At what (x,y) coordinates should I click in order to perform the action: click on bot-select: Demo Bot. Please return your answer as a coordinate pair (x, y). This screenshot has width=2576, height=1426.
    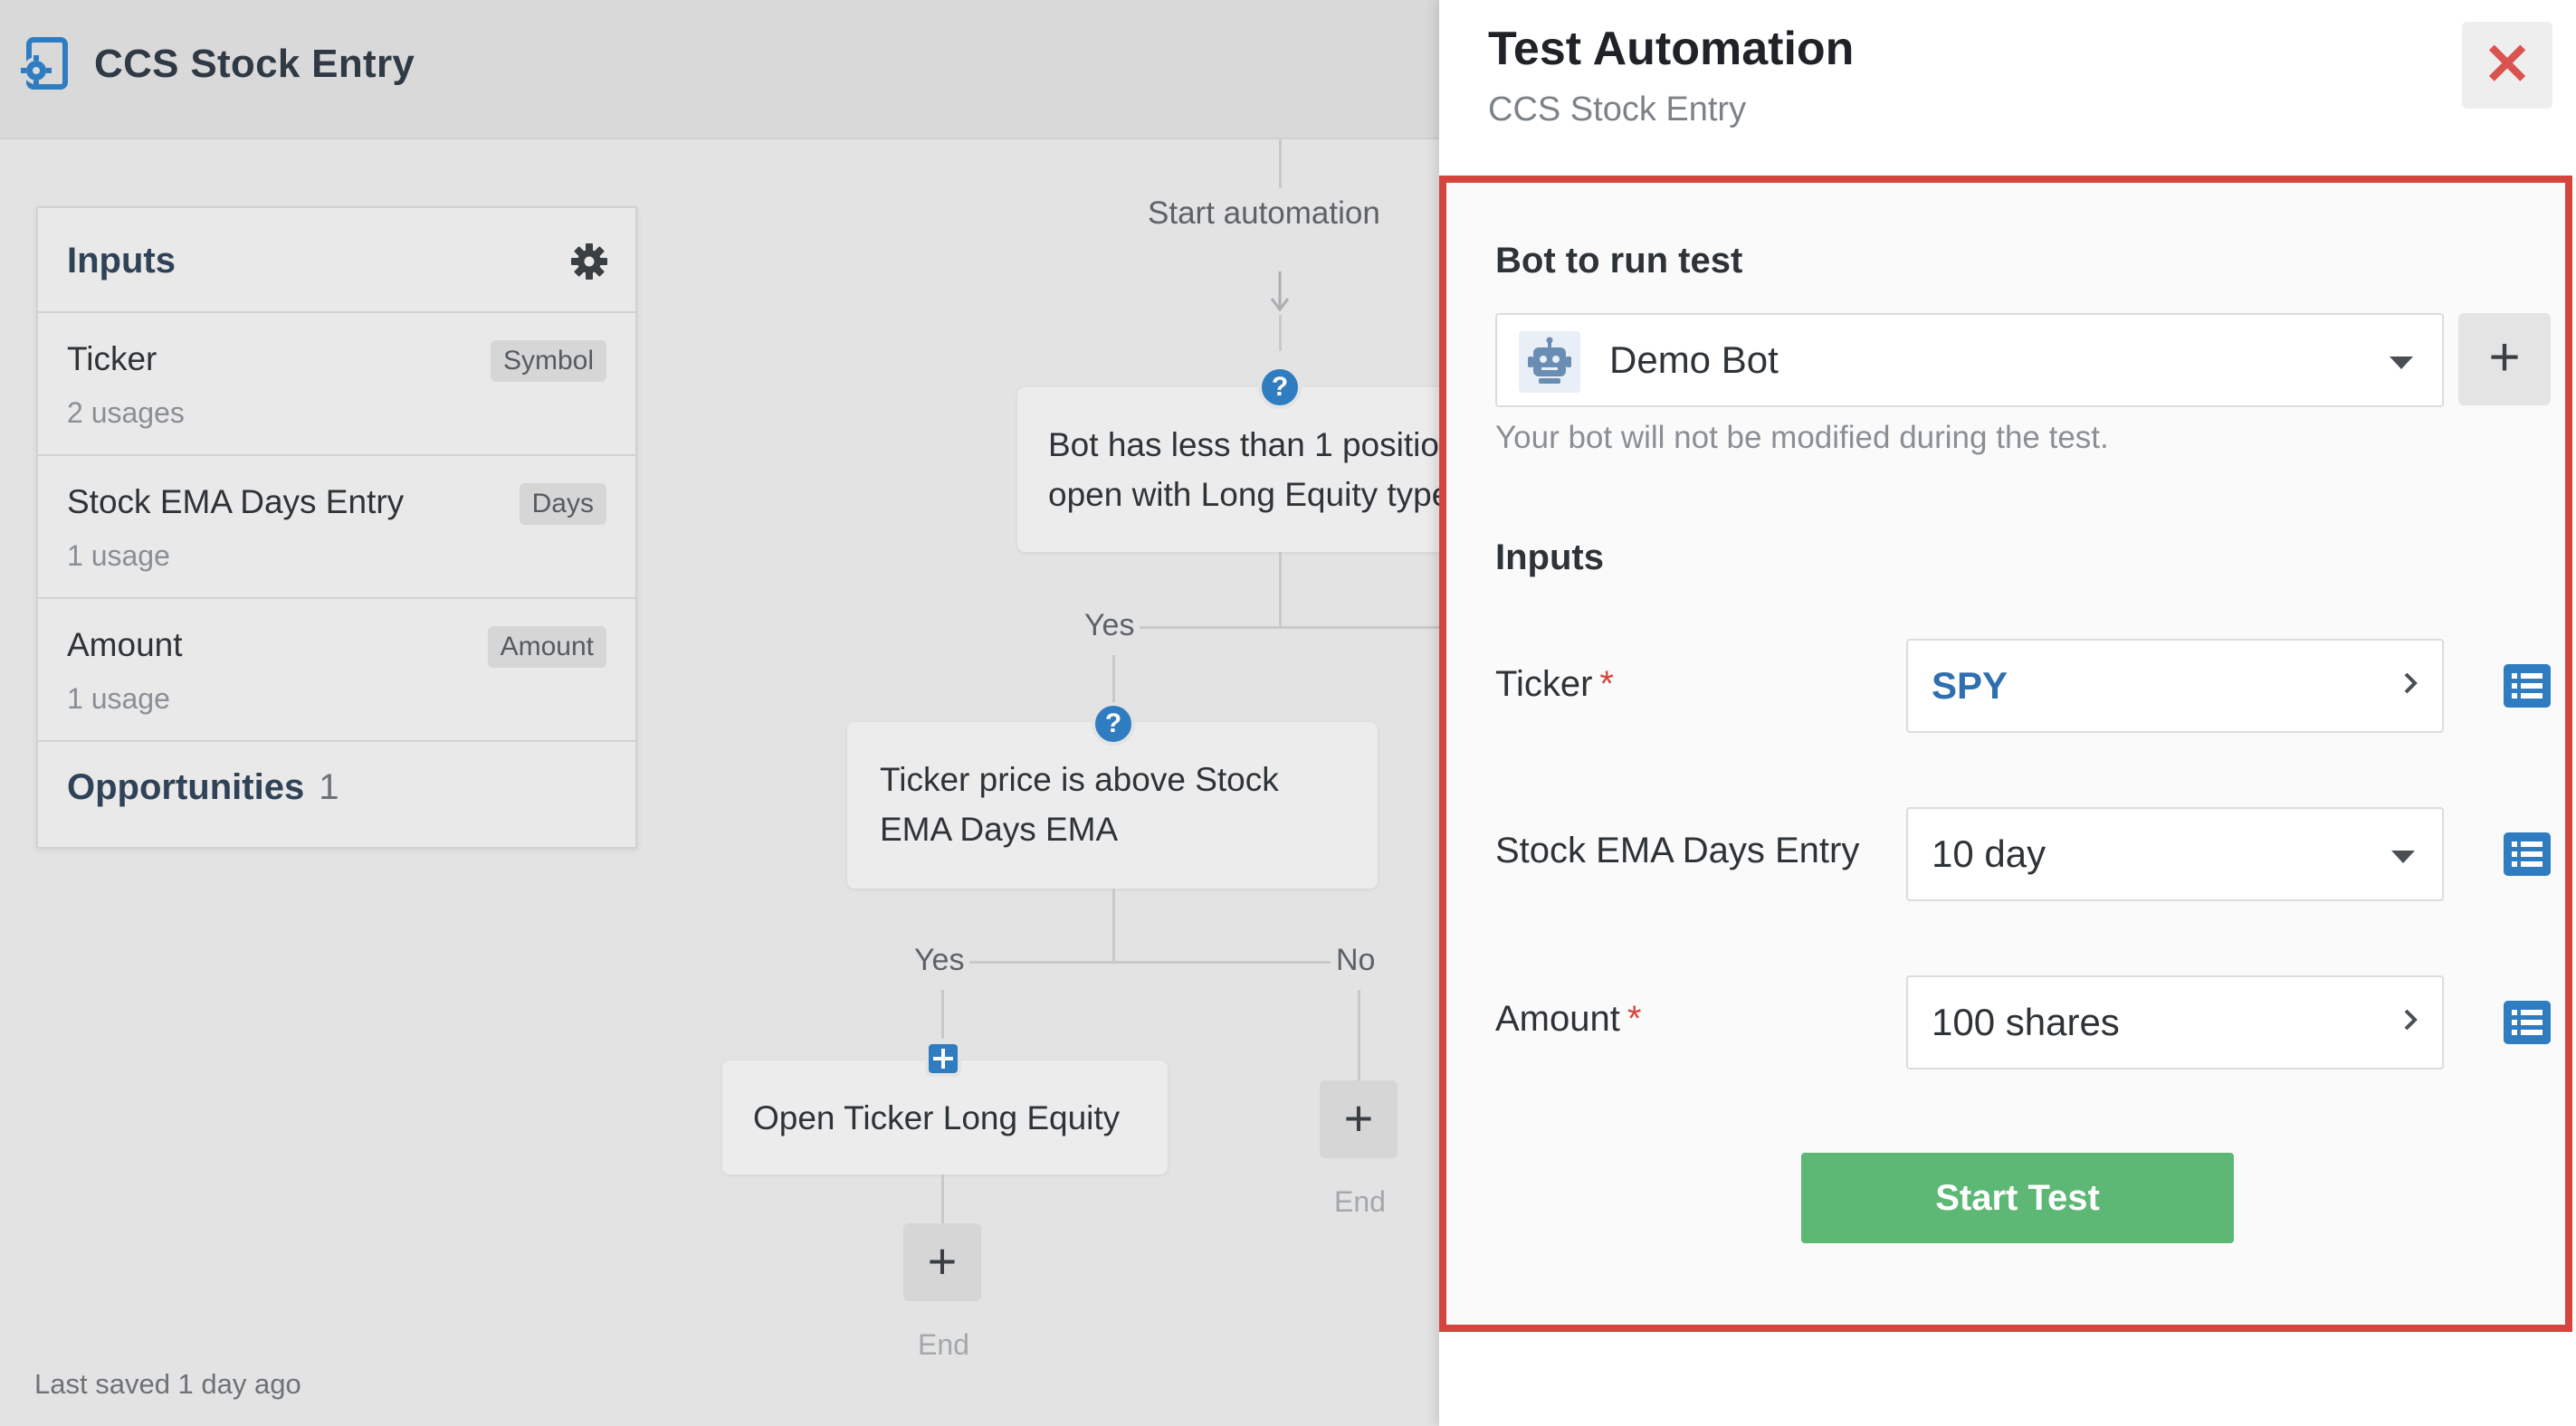
    Looking at the image, I should click on (1970, 360).